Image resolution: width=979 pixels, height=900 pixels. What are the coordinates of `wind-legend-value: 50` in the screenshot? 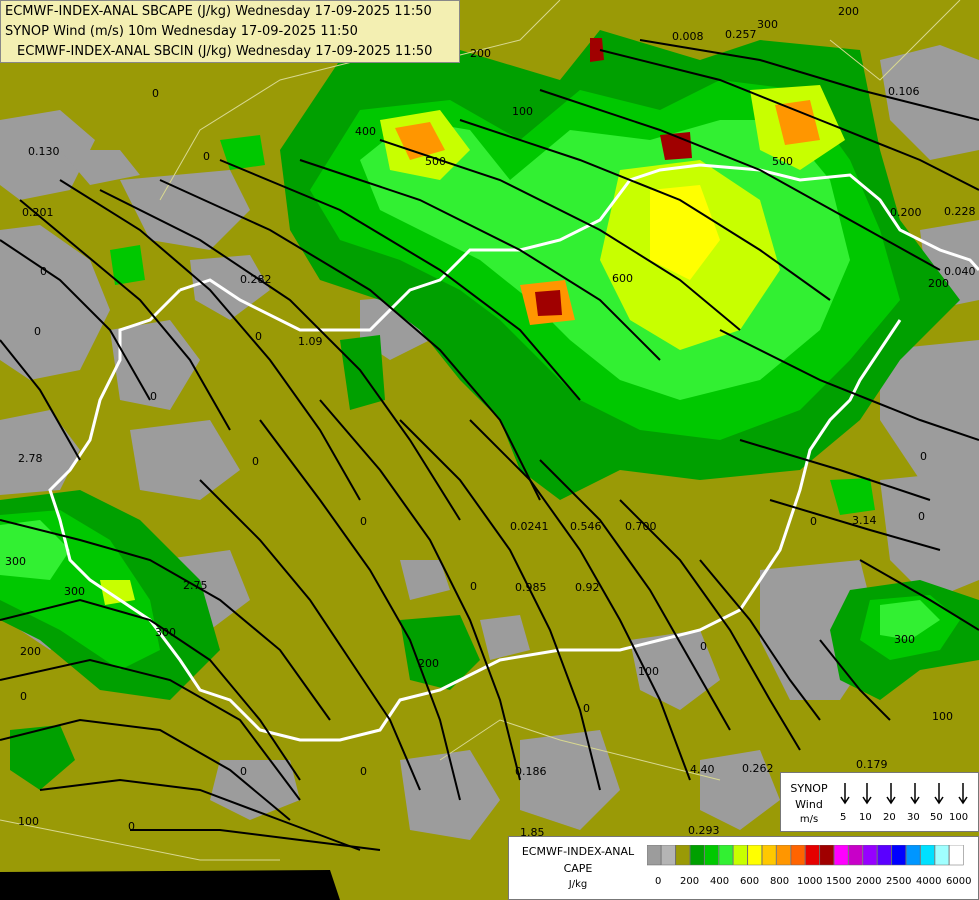 It's located at (936, 817).